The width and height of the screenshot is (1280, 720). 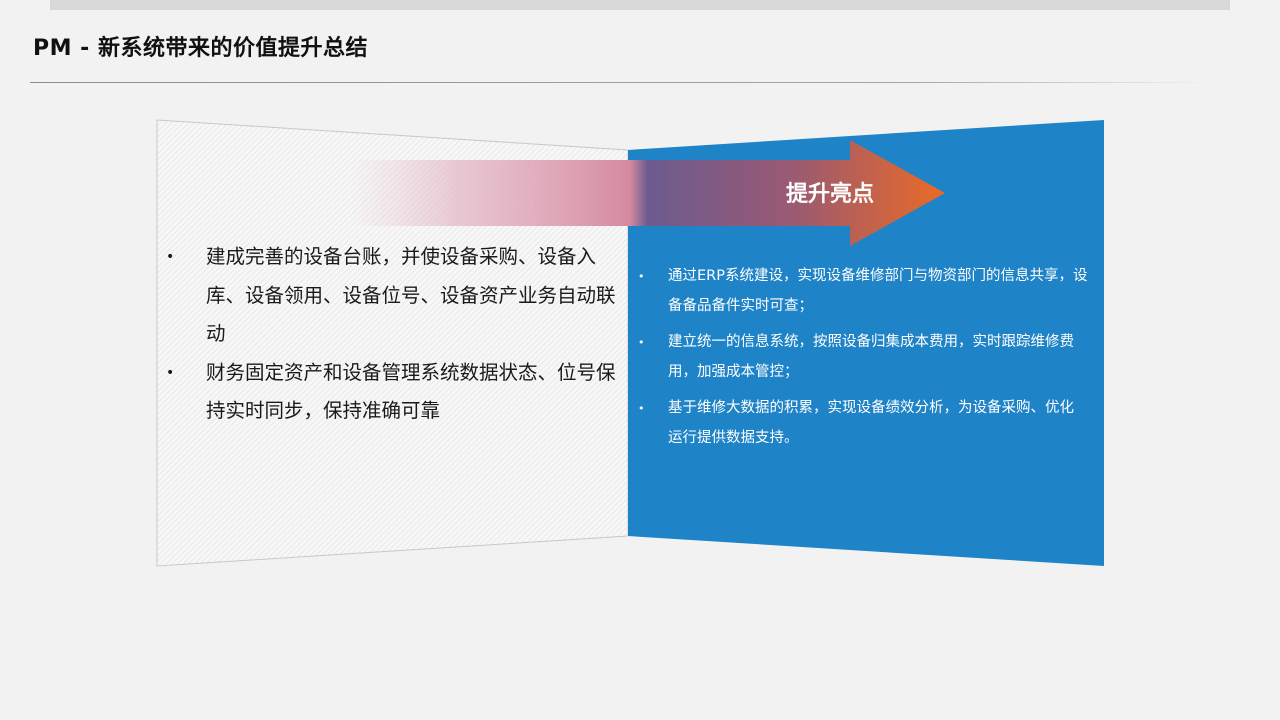 I want to click on arrow-label: 提升亮点, so click(x=829, y=194).